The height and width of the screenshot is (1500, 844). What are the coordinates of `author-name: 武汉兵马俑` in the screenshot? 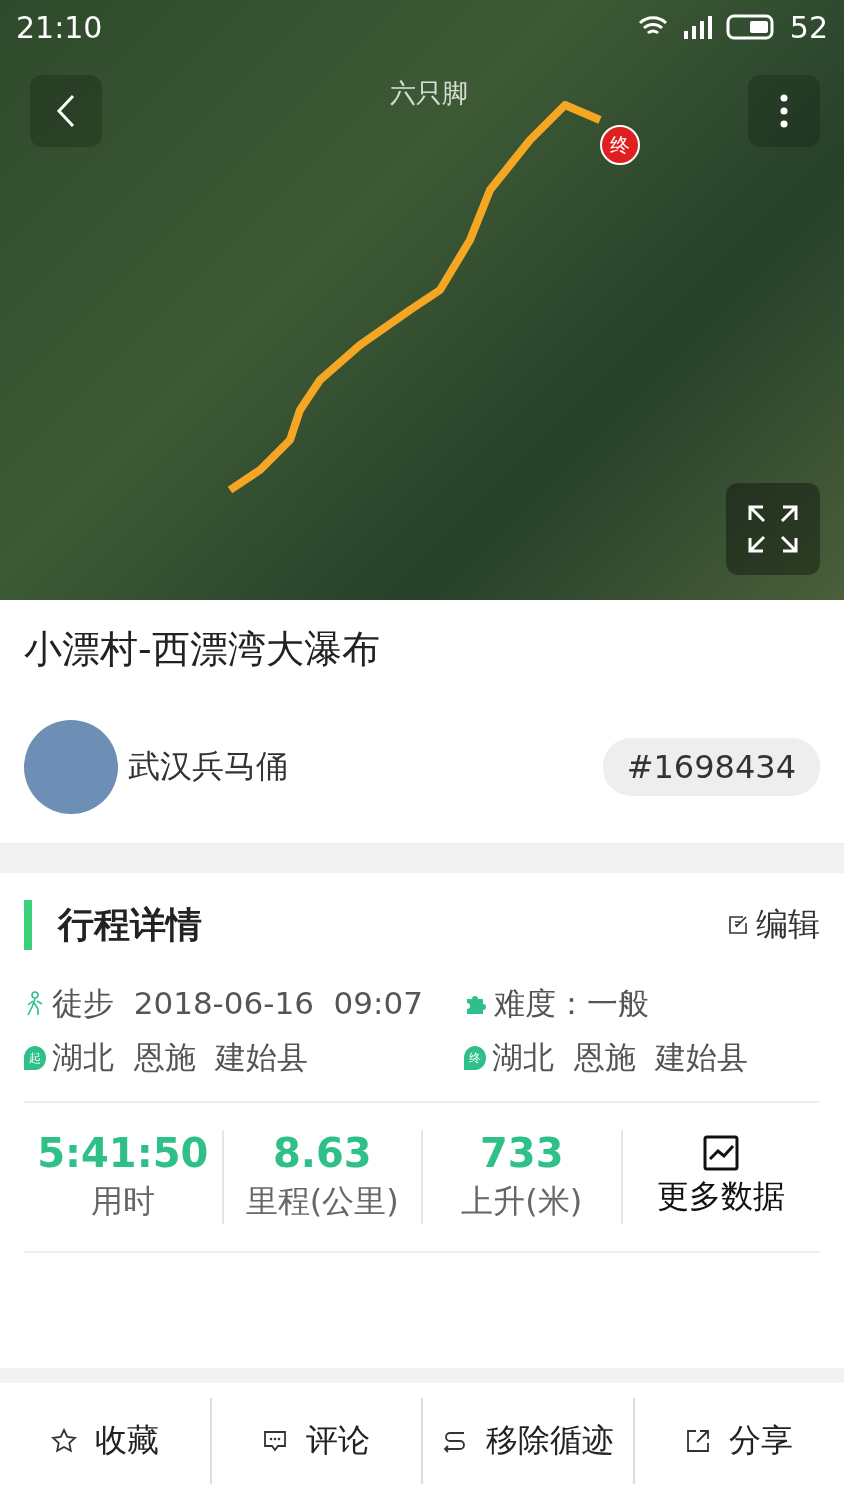 It's located at (360, 766).